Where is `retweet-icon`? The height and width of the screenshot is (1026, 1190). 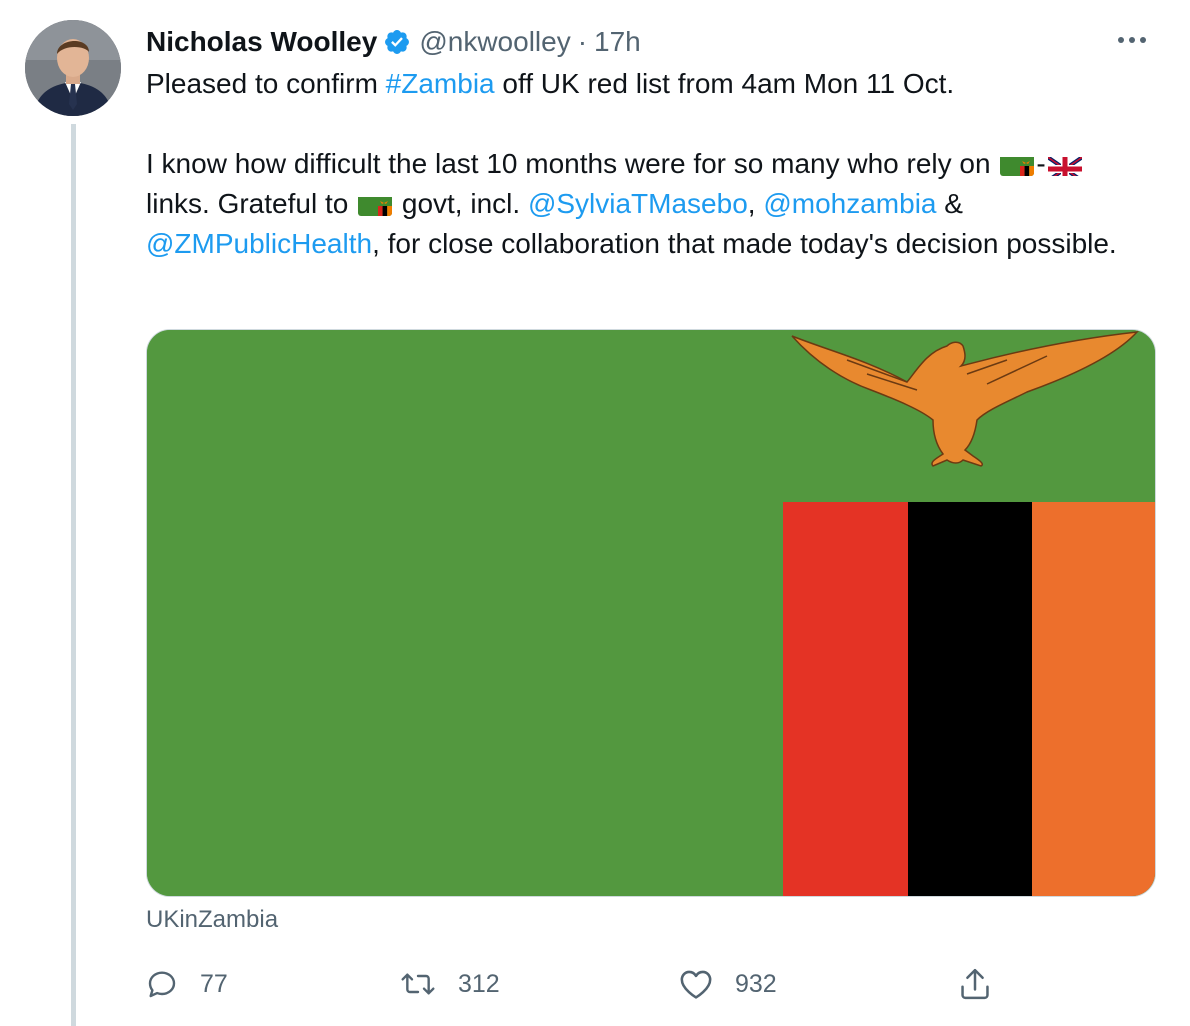
retweet-icon is located at coordinates (418, 984).